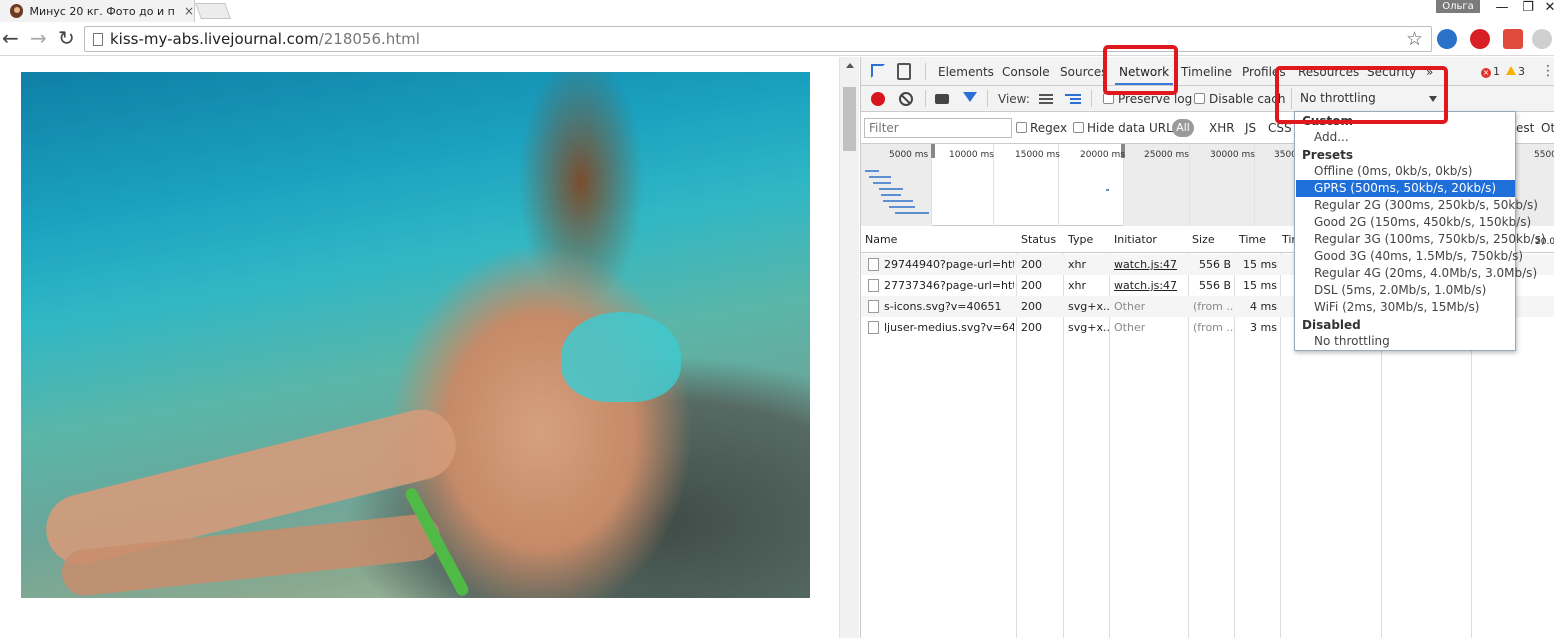 This screenshot has height=638, width=1554. I want to click on filter-xhr-button: XHR, so click(1222, 128).